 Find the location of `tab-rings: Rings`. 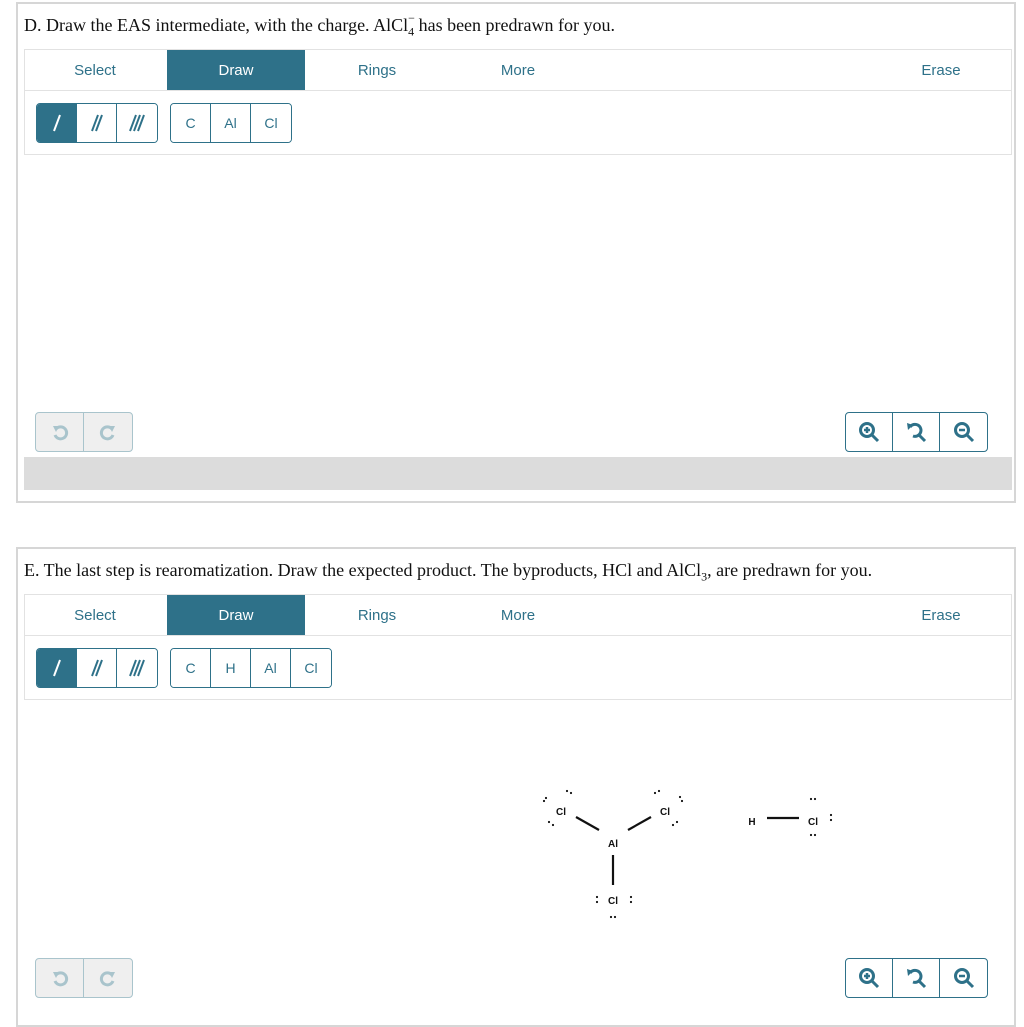

tab-rings: Rings is located at coordinates (377, 70).